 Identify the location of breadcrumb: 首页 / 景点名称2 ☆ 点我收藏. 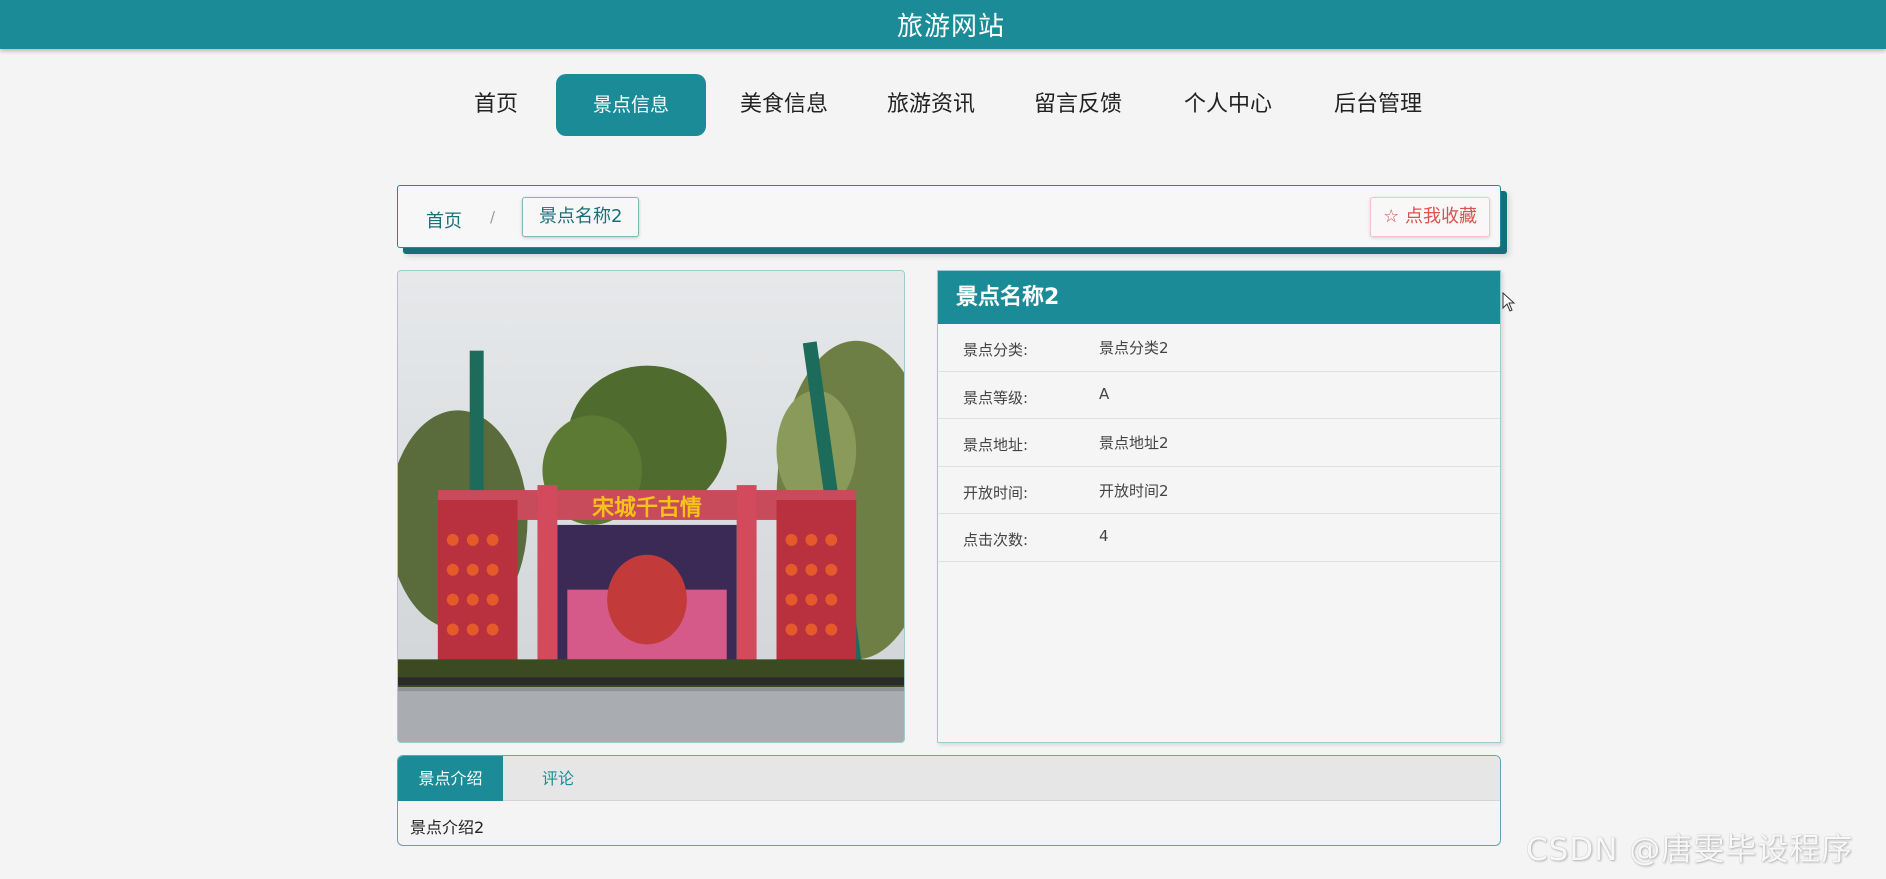
(949, 216).